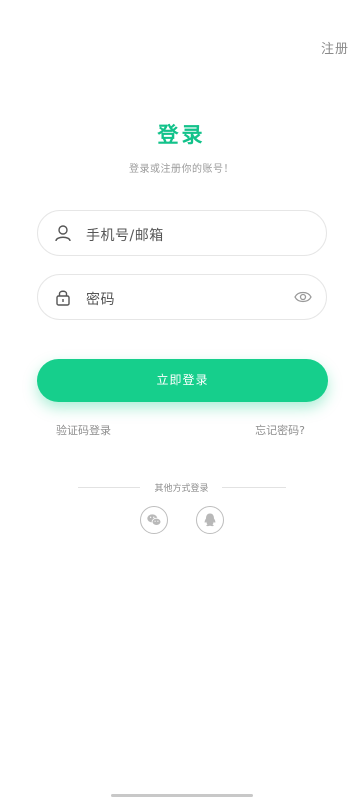  What do you see at coordinates (254, 487) in the screenshot?
I see `divider-right` at bounding box center [254, 487].